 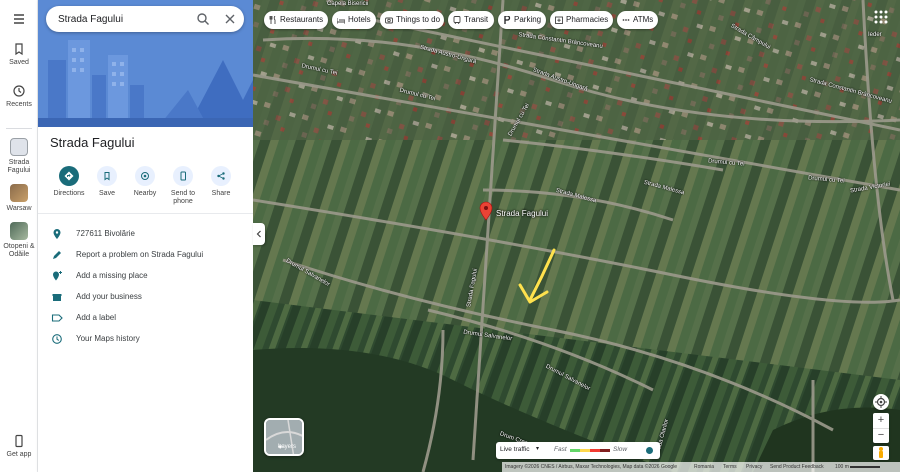 I want to click on recent-place-otopeni: Otopeni & Odăile, so click(x=19, y=240).